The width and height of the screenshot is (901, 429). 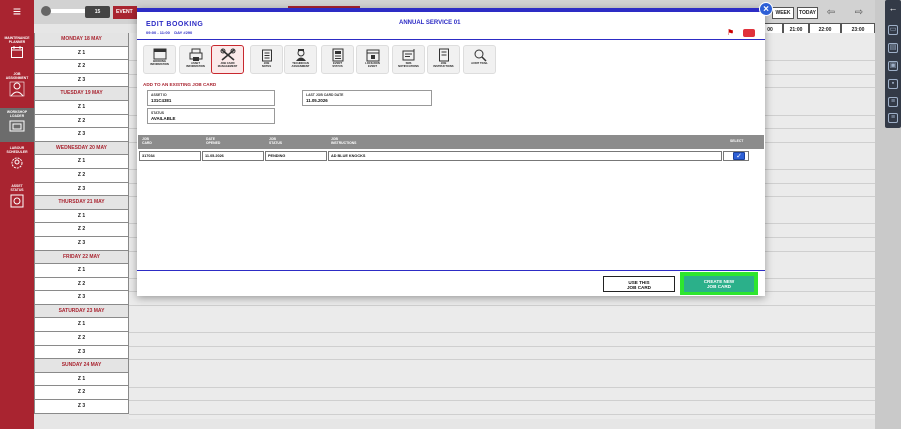 What do you see at coordinates (337, 55) in the screenshot?
I see `status-icon` at bounding box center [337, 55].